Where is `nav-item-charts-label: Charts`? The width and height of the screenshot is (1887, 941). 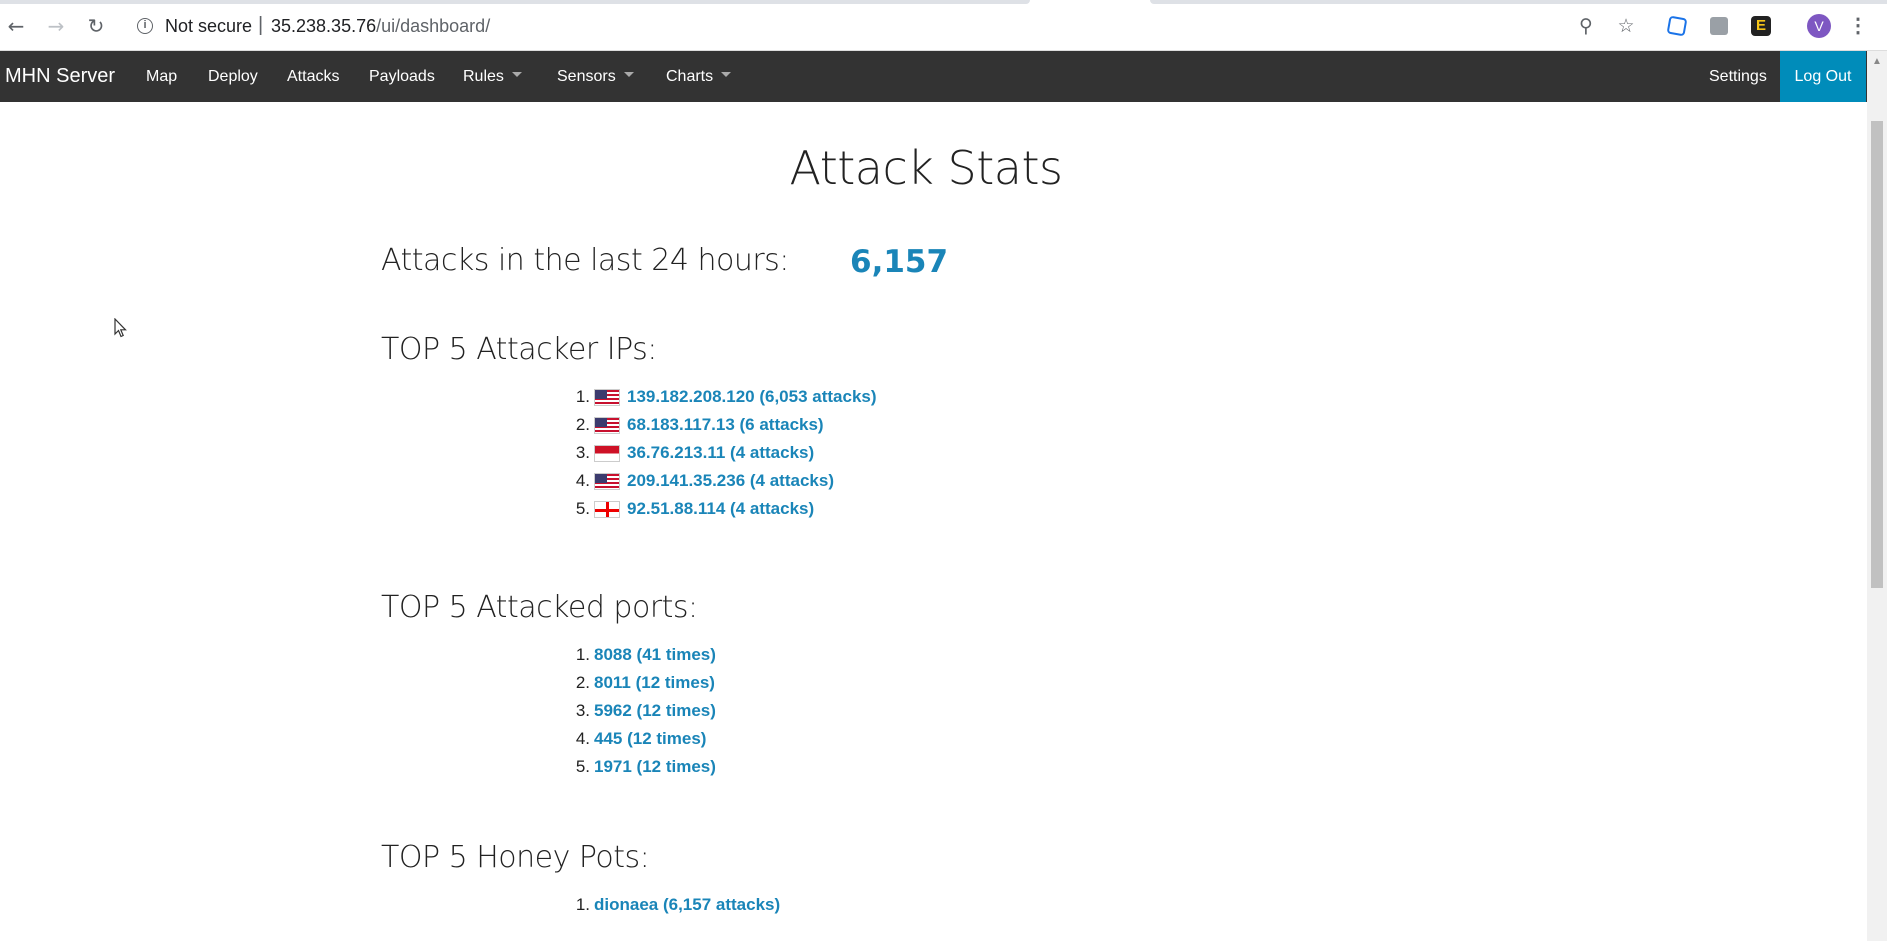 nav-item-charts-label: Charts is located at coordinates (690, 76).